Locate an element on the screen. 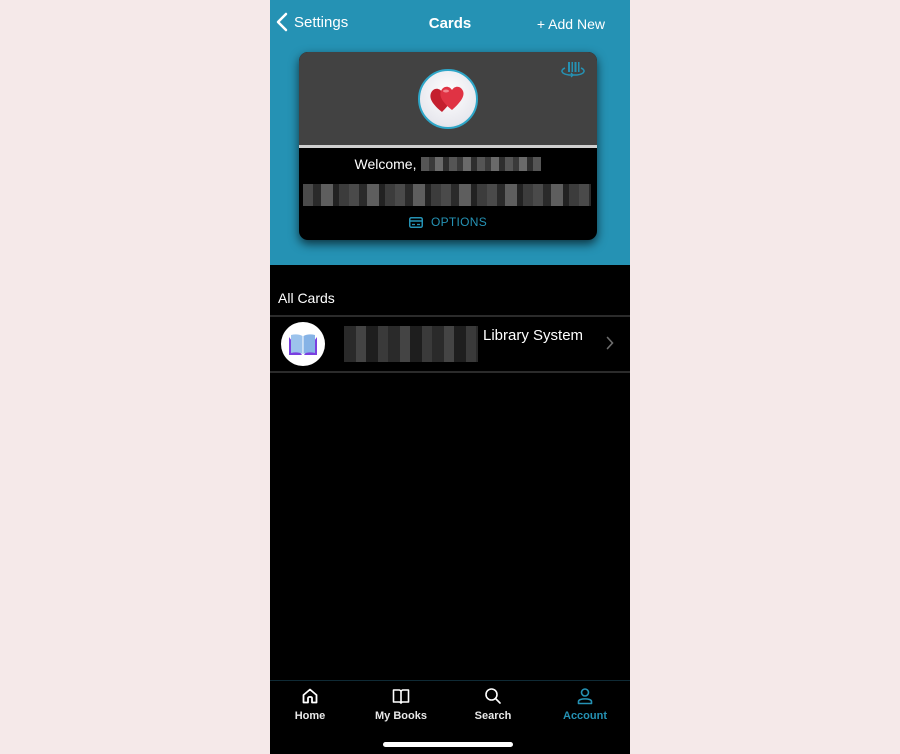  book-open-icon is located at coordinates (401, 696).